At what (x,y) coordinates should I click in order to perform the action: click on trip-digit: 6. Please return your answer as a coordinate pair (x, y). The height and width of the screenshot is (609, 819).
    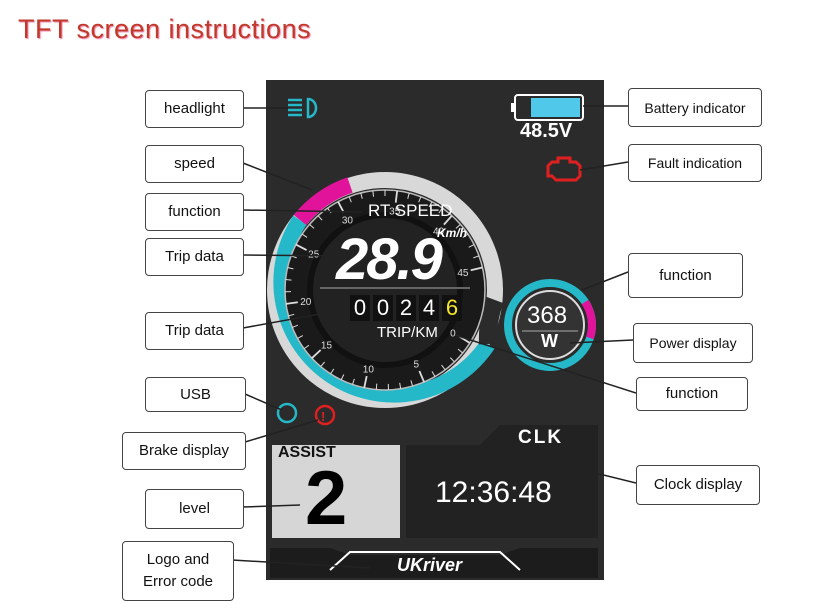
    Looking at the image, I should click on (452, 308).